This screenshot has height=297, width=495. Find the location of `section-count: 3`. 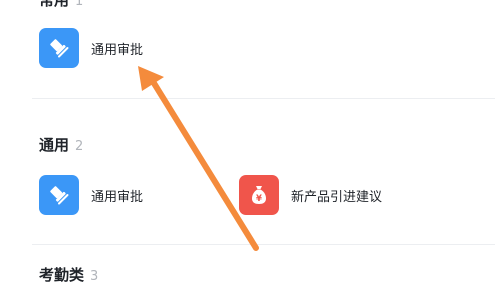

section-count: 3 is located at coordinates (94, 276).